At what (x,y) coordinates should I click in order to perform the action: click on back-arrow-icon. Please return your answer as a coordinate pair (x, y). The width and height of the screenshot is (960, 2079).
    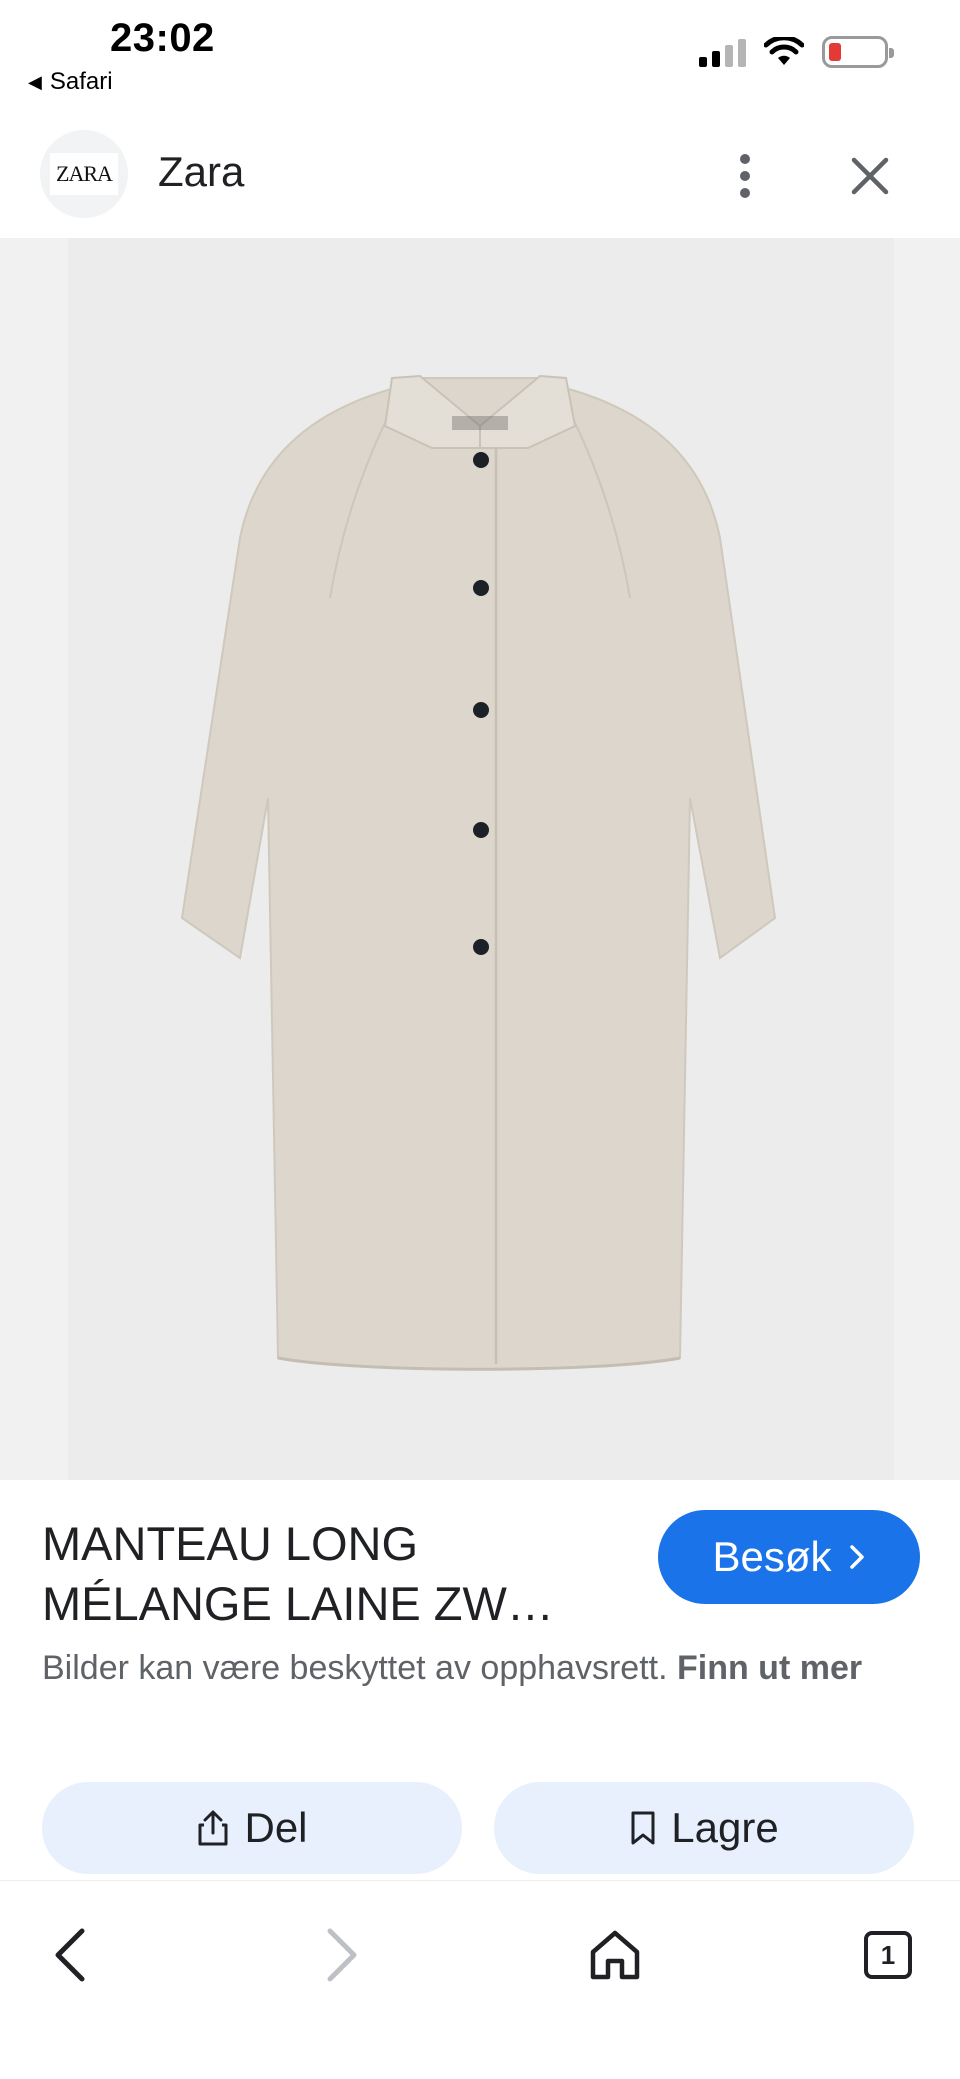
    Looking at the image, I should click on (70, 1955).